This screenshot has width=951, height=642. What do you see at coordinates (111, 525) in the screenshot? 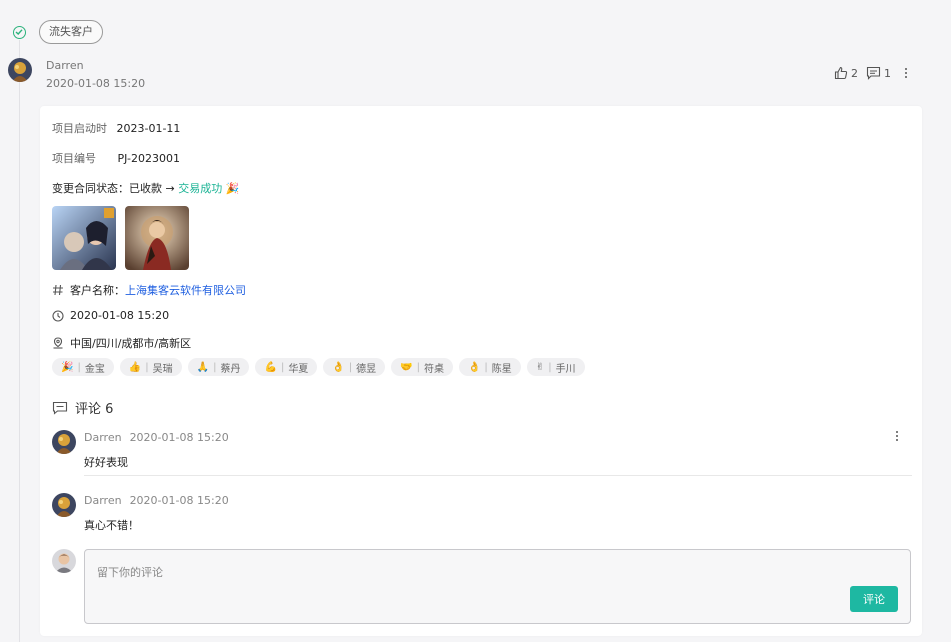
I see `comment-text: 真心不错！` at bounding box center [111, 525].